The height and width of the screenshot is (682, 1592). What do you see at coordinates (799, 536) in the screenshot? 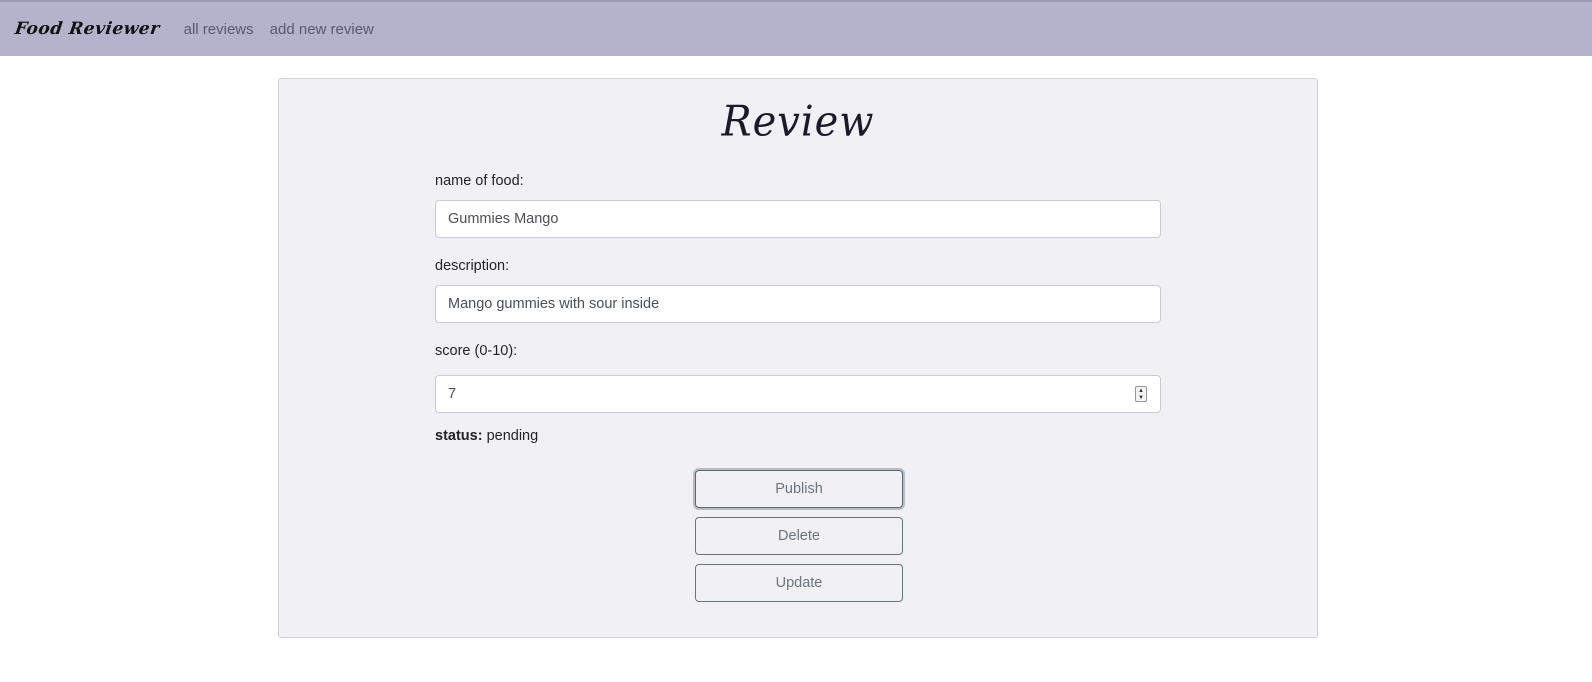
I see `delete-button: Delete` at bounding box center [799, 536].